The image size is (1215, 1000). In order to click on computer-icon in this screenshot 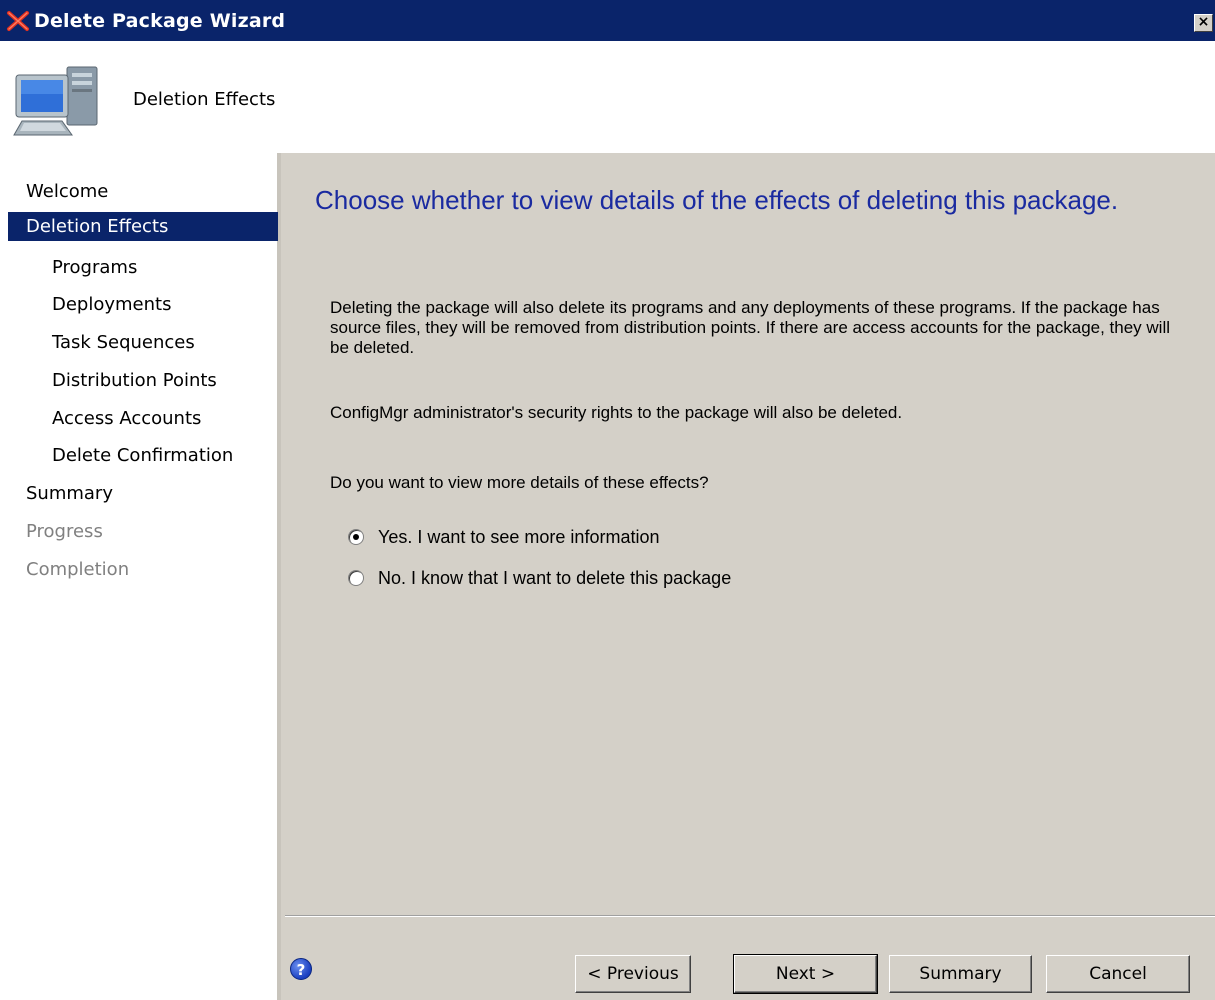, I will do `click(55, 101)`.